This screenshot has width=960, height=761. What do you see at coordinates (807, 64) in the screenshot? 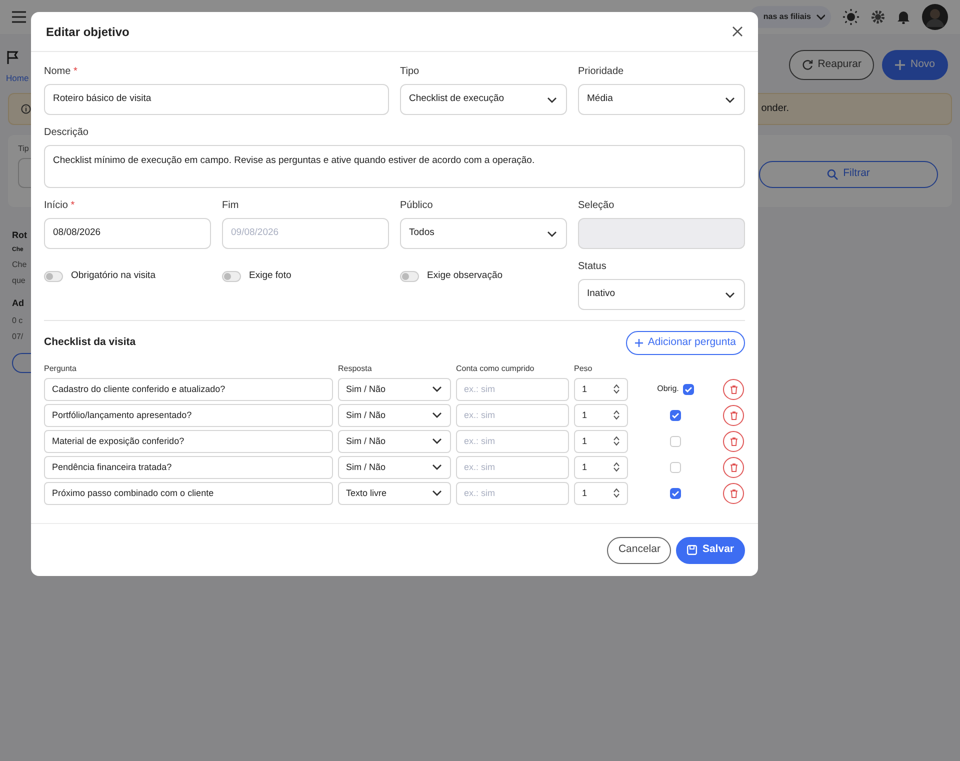
I see `refresh-icon` at bounding box center [807, 64].